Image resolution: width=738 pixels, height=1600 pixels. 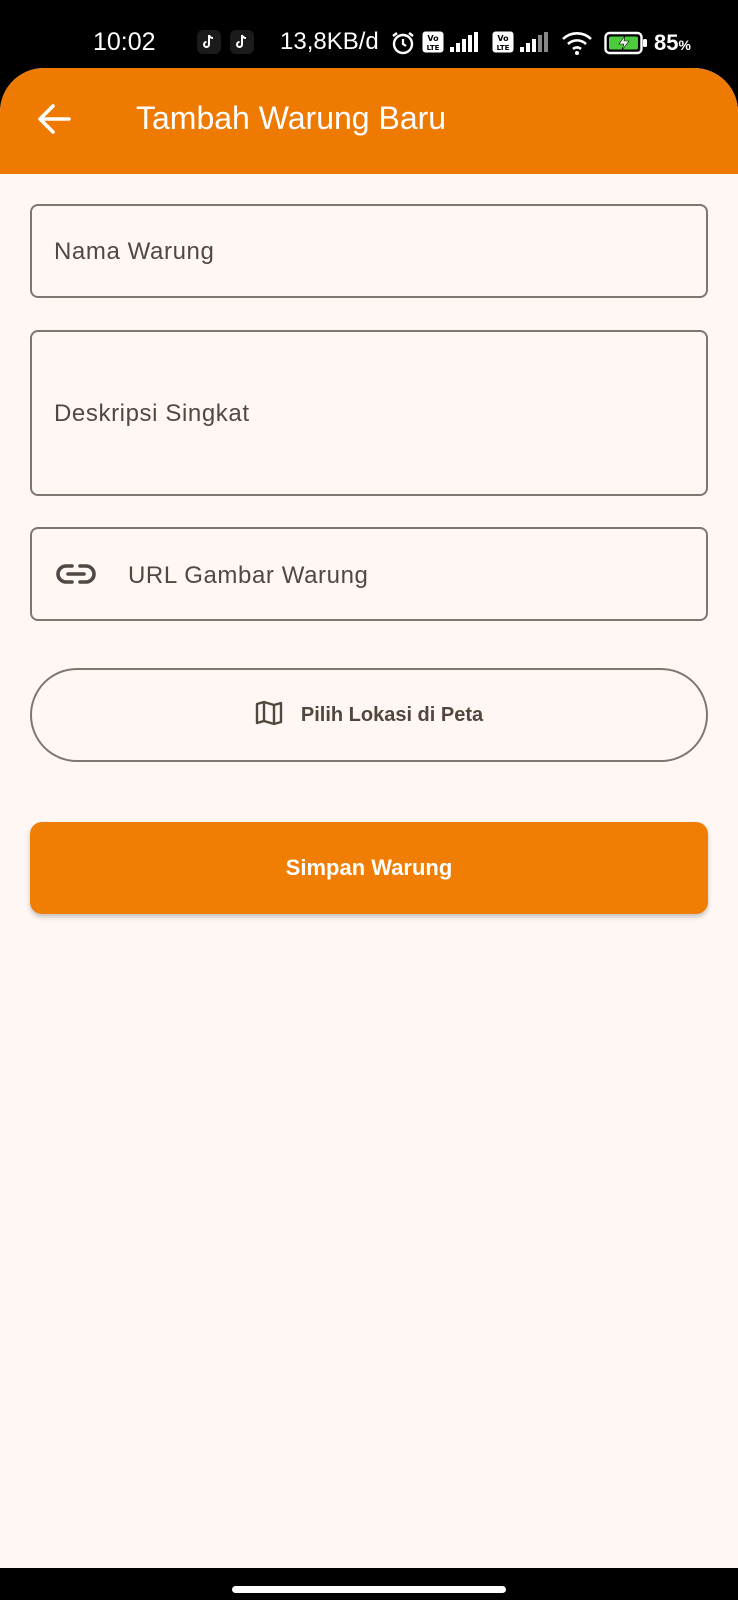 What do you see at coordinates (329, 41) in the screenshot?
I see `network-speed: 13,8KB/d` at bounding box center [329, 41].